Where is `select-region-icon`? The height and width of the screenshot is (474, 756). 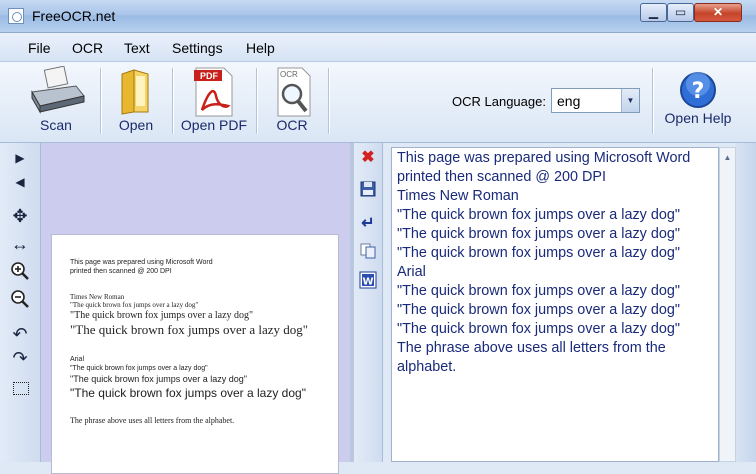 select-region-icon is located at coordinates (20, 388).